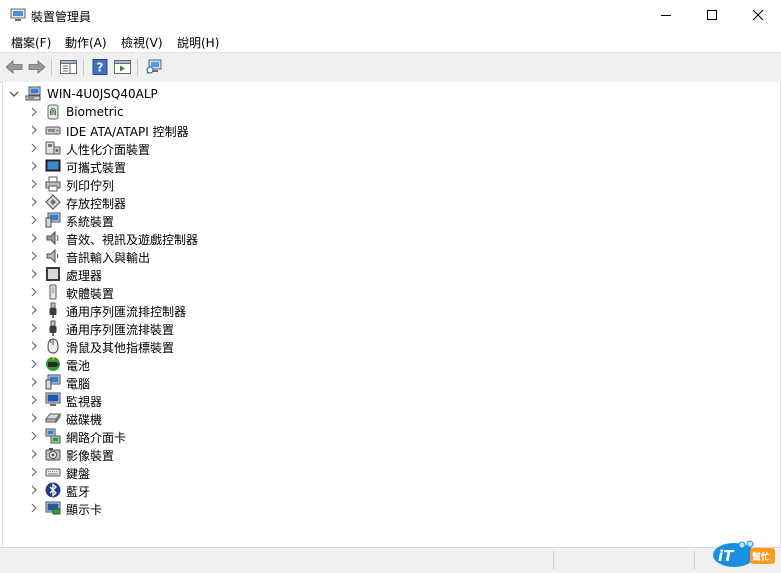 The image size is (781, 573). I want to click on tree-item: 人性化介面裝置, so click(383, 148).